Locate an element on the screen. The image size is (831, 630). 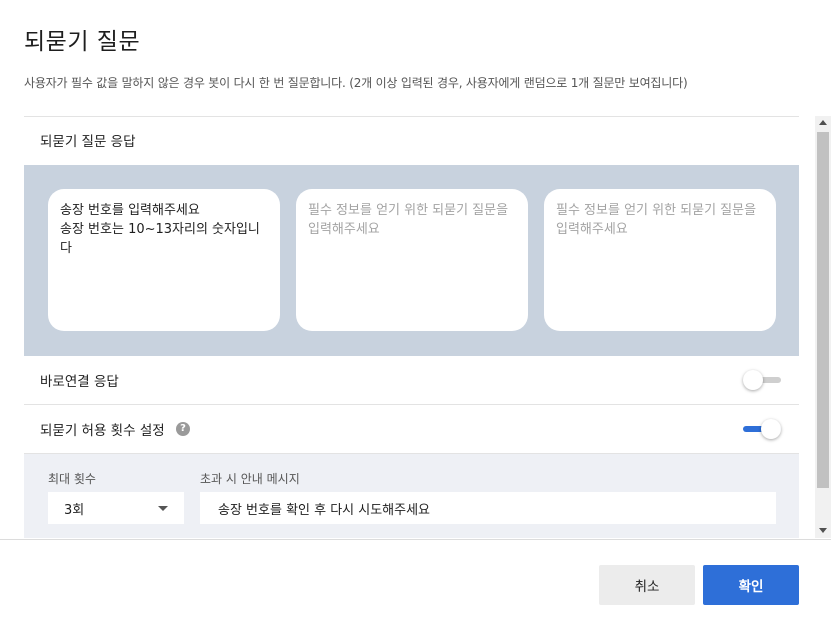
confirm-button: 확인 is located at coordinates (751, 585).